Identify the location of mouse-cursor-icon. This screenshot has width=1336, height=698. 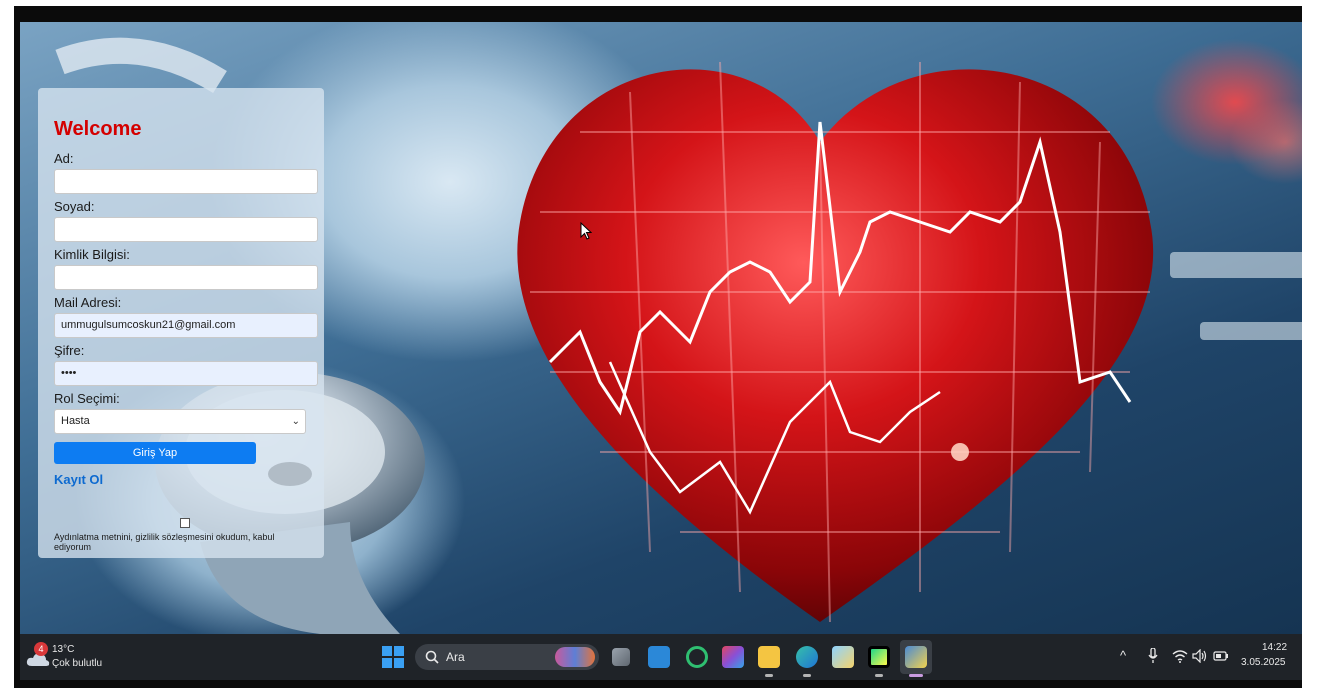
(586, 231).